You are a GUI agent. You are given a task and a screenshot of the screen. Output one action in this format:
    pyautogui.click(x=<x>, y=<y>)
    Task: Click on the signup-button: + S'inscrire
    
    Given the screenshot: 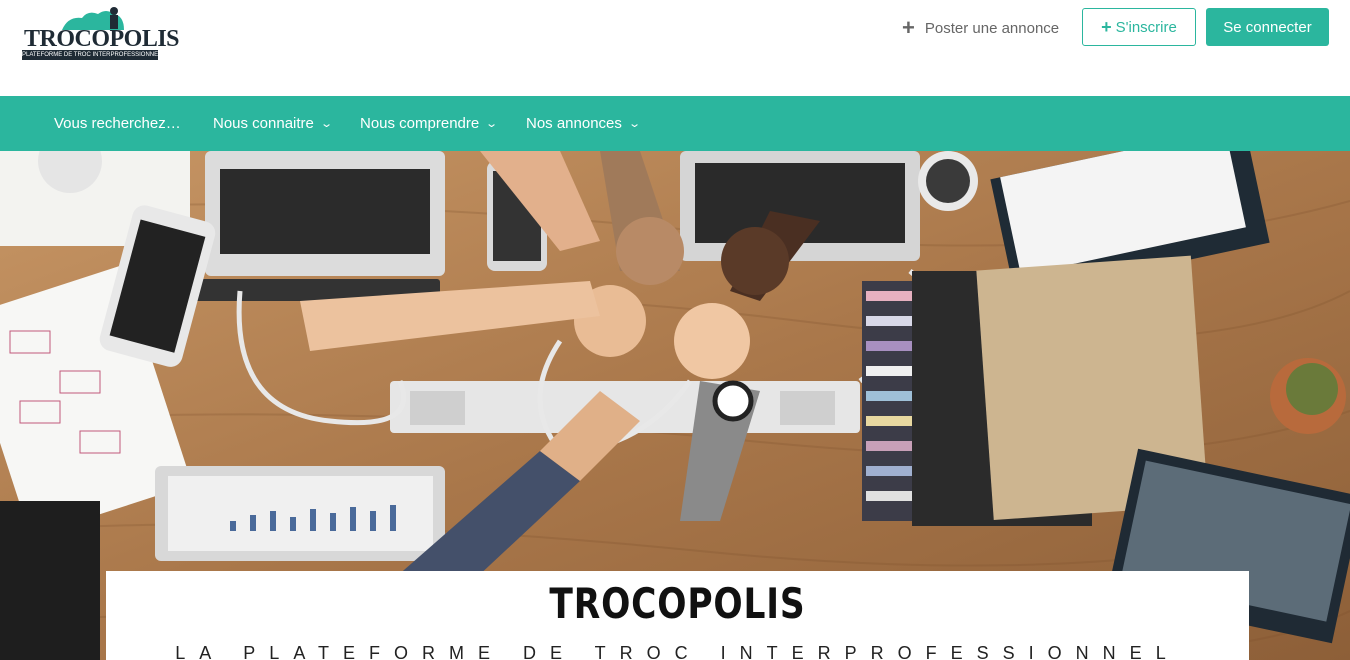 What is the action you would take?
    pyautogui.click(x=1139, y=27)
    